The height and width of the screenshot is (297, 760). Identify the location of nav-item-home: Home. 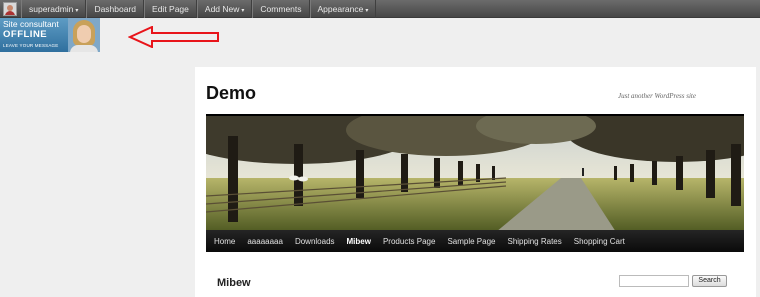
(224, 241).